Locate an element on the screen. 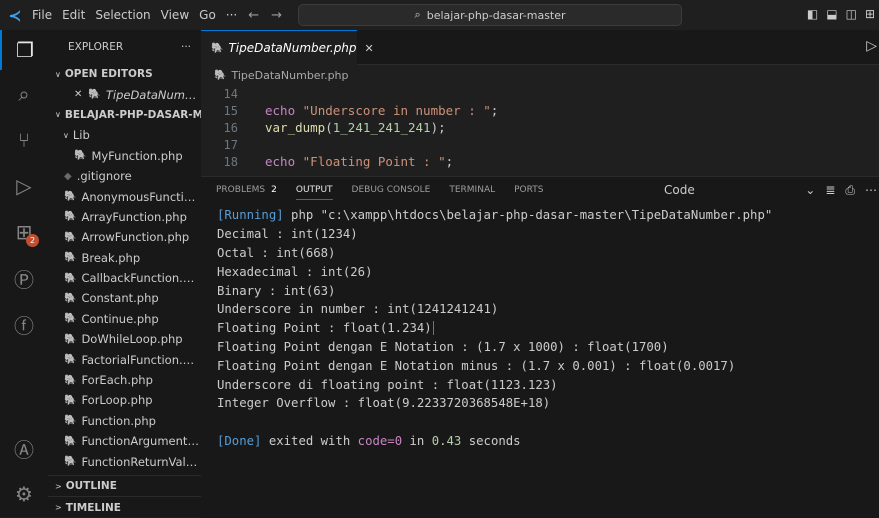  file-item: 🐘 ForLoop.php is located at coordinates (124, 400).